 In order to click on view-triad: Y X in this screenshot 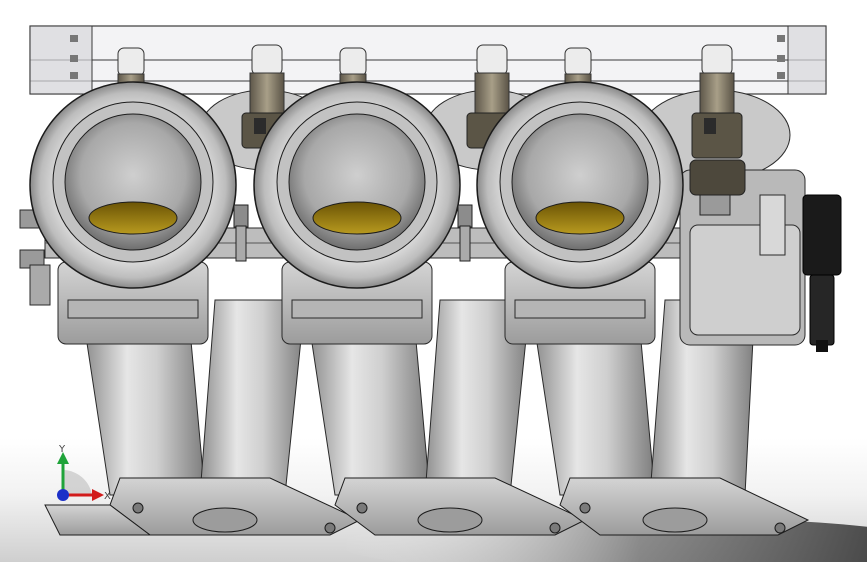, I will do `click(84, 473)`.